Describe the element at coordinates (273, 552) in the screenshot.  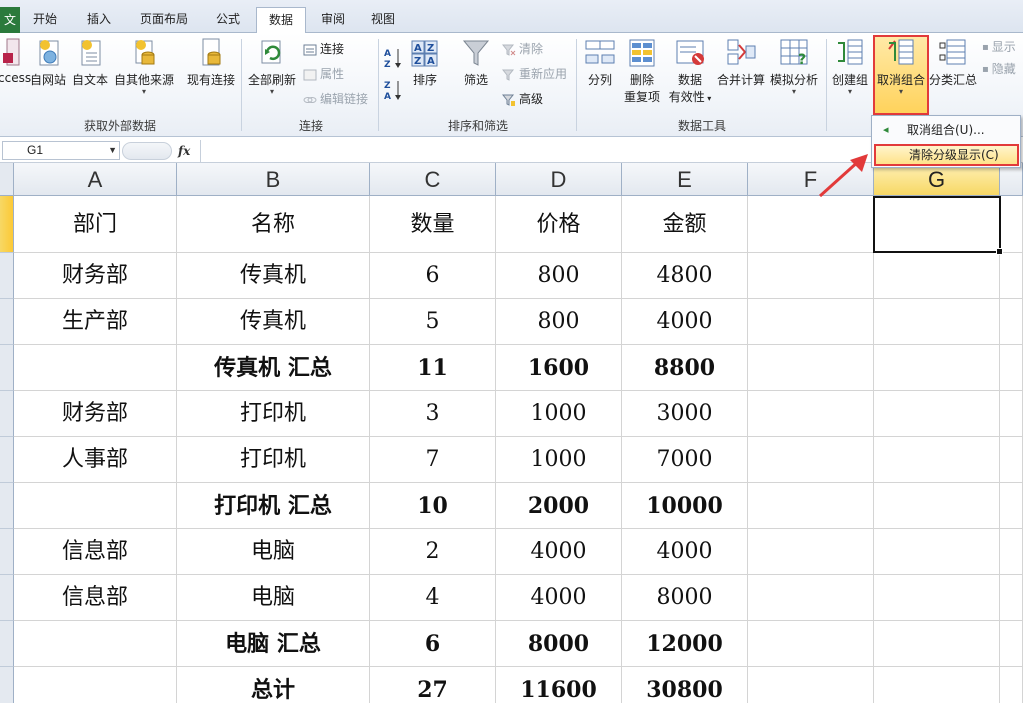
I see `cell-b8: 电脑` at that location.